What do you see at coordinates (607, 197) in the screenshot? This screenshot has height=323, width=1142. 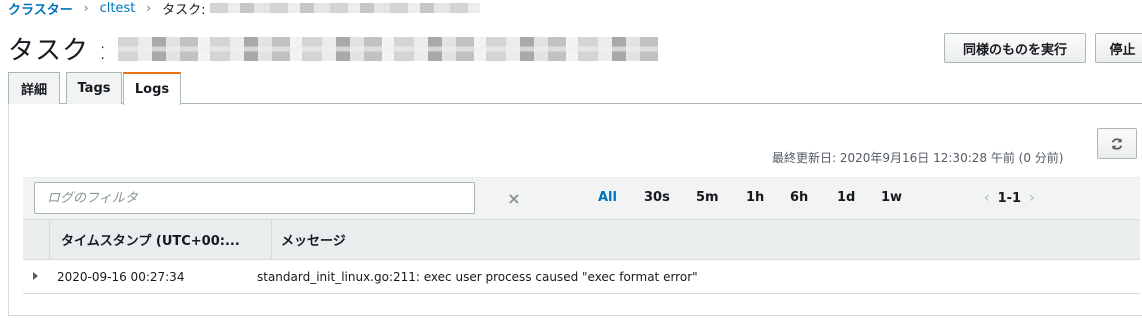 I see `range-all: All` at bounding box center [607, 197].